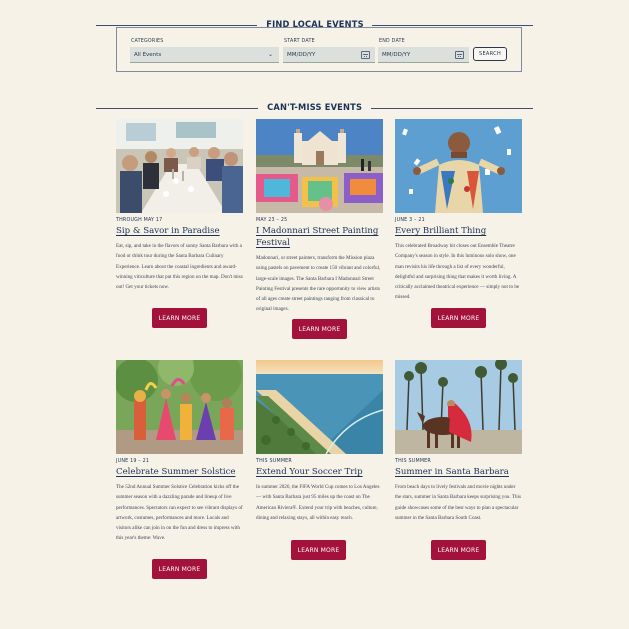 The width and height of the screenshot is (629, 629). Describe the element at coordinates (458, 407) in the screenshot. I see `horse-rider-palms-photo` at that location.